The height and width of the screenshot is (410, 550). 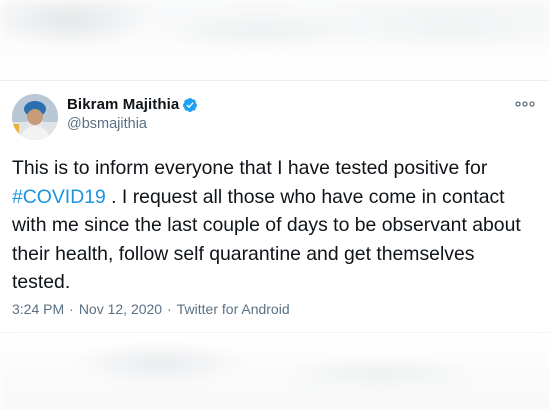 What do you see at coordinates (38, 309) in the screenshot?
I see `tweet-time: 3:24 PM` at bounding box center [38, 309].